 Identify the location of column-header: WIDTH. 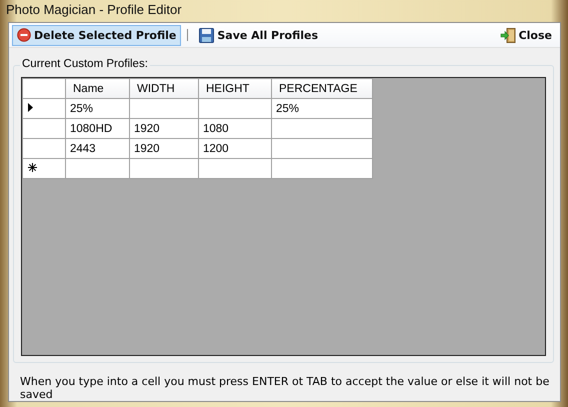
(164, 88).